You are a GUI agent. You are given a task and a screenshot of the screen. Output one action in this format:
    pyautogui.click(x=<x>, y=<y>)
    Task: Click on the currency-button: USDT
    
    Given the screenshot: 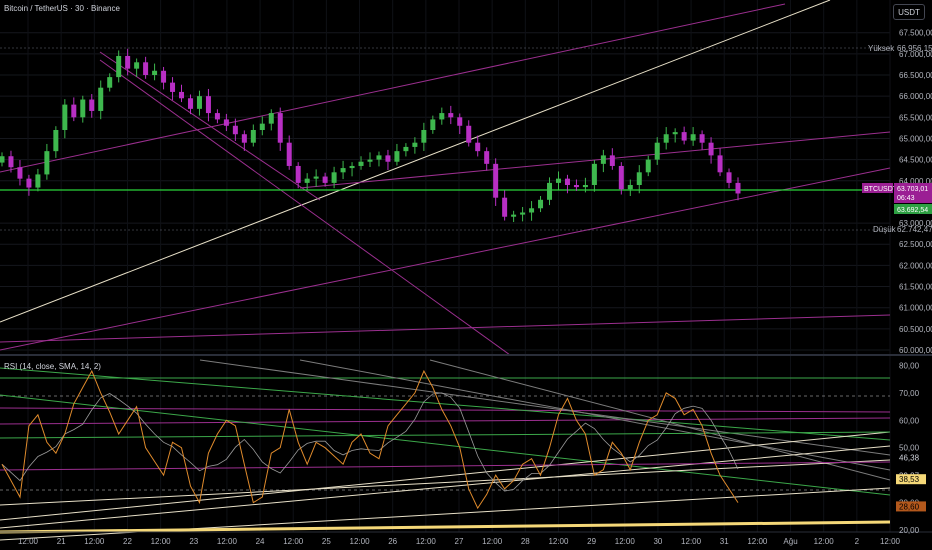 What is the action you would take?
    pyautogui.click(x=909, y=12)
    